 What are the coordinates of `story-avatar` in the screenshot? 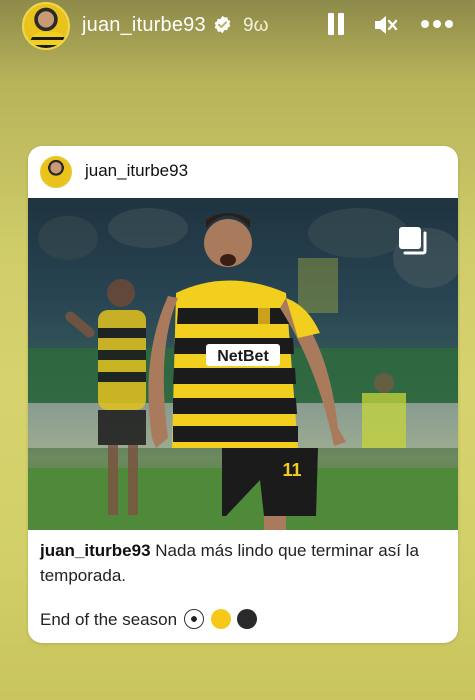 It's located at (46, 26).